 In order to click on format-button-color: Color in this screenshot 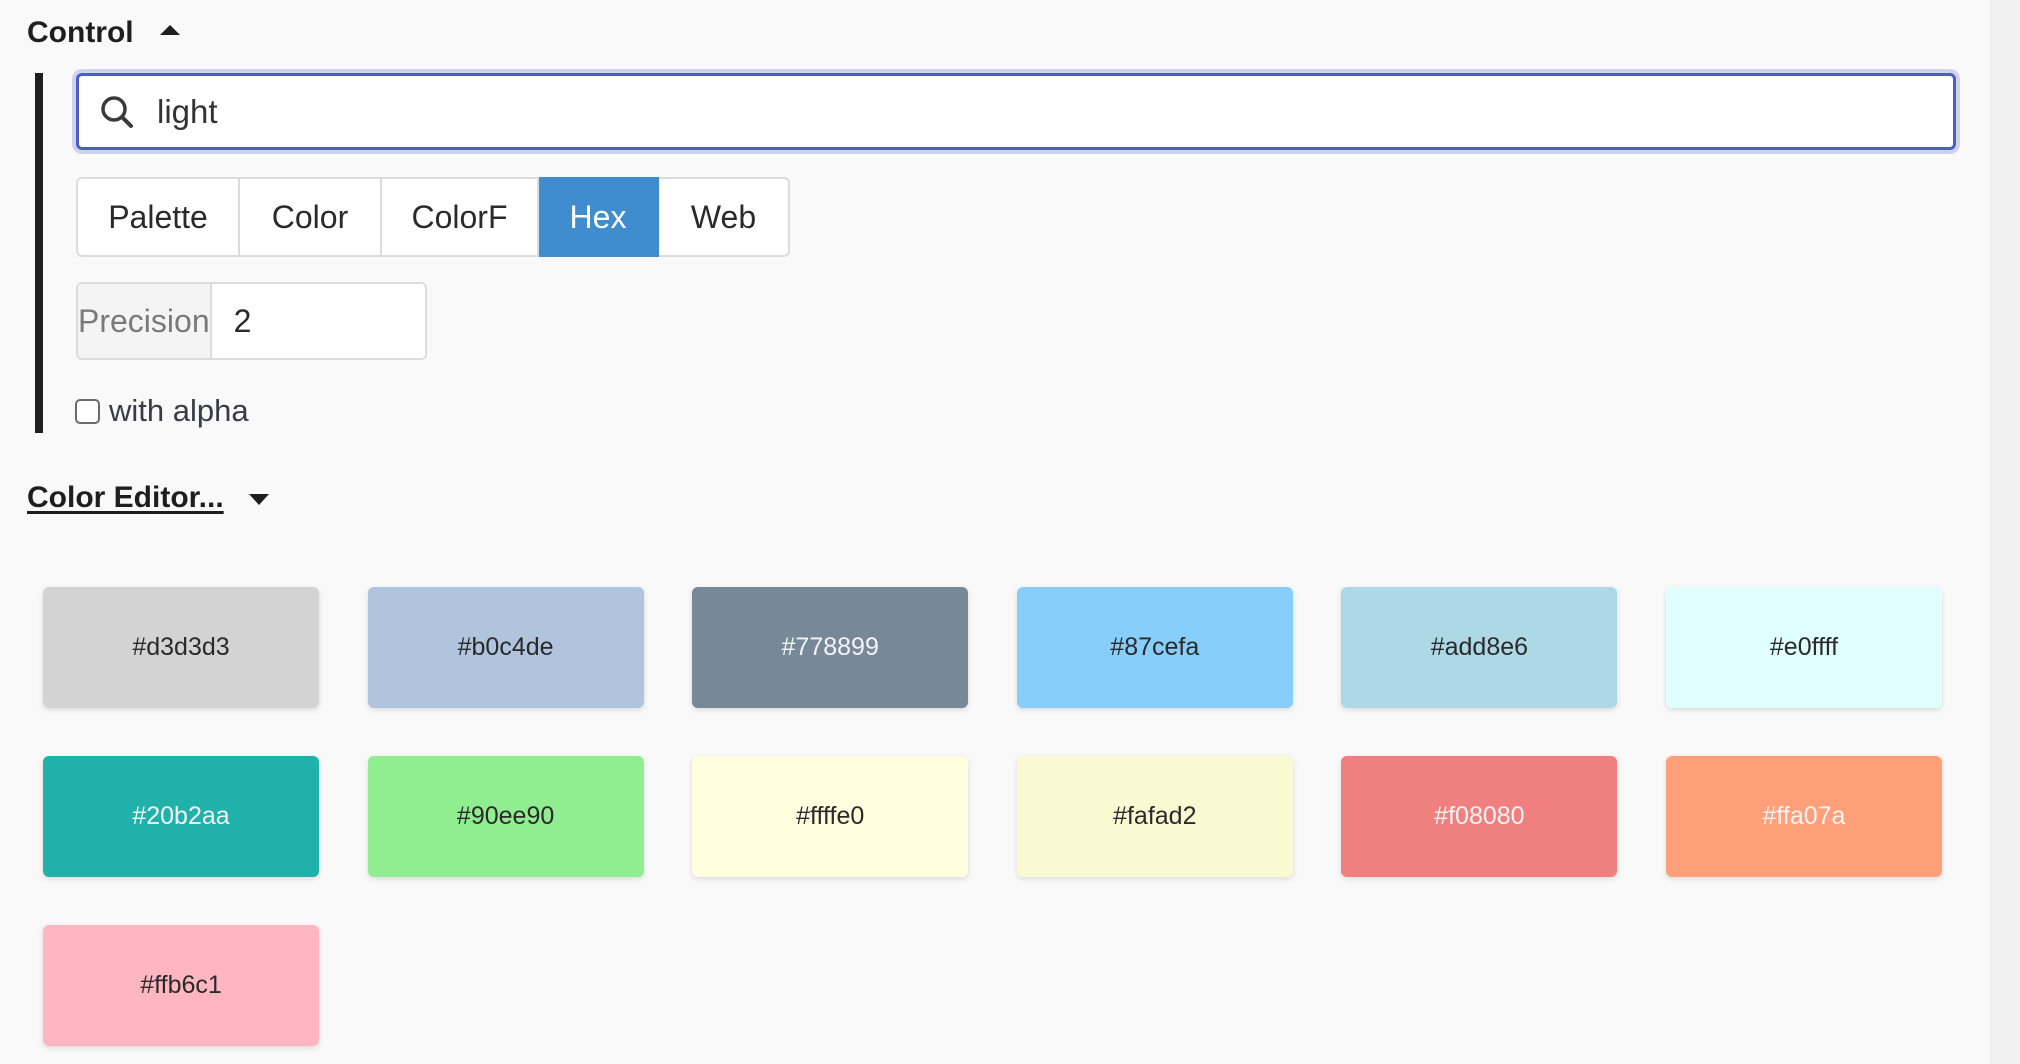, I will do `click(311, 217)`.